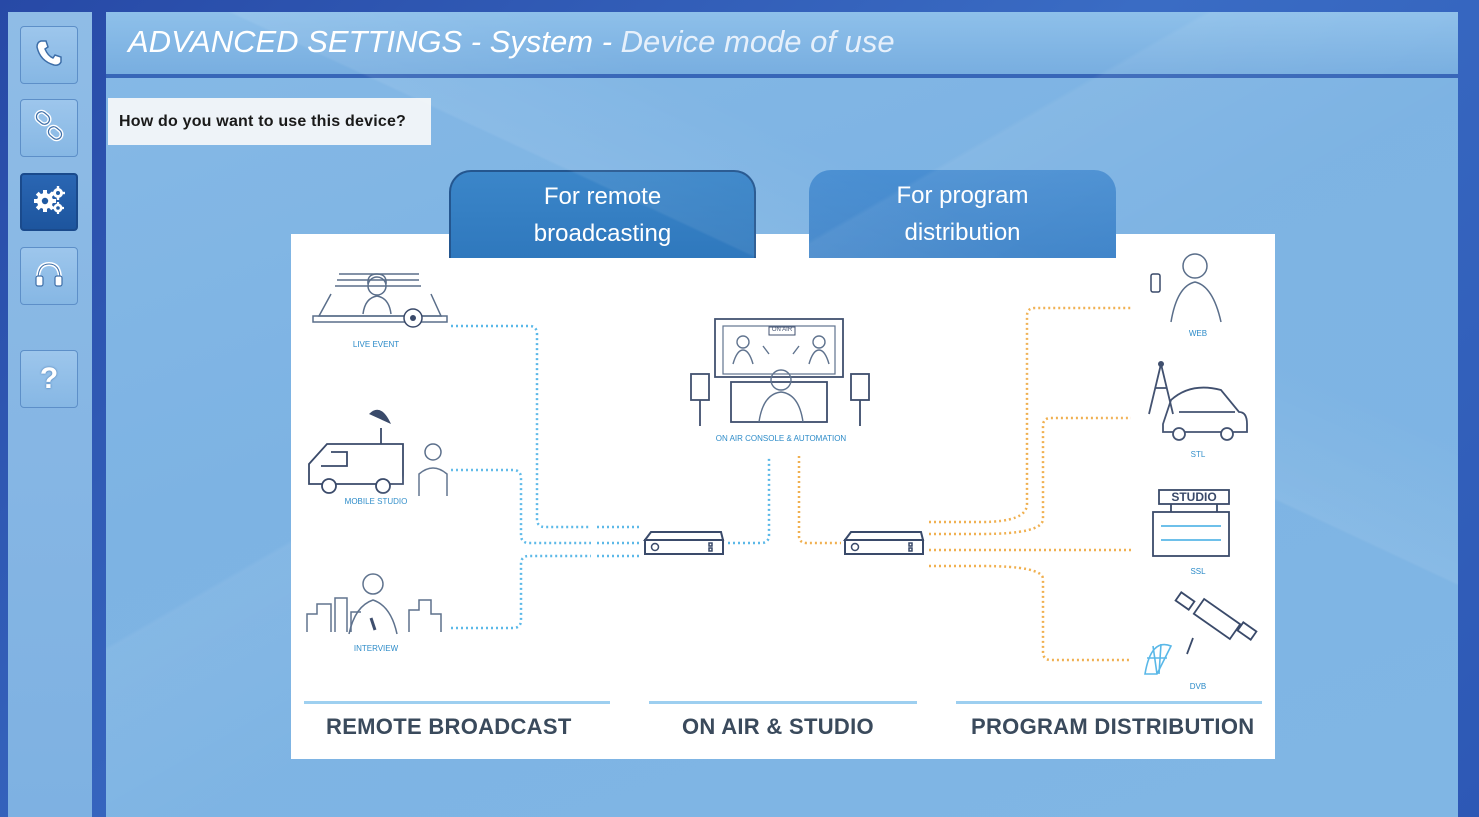 Image resolution: width=1479 pixels, height=817 pixels. Describe the element at coordinates (782, 330) in the screenshot. I see `on-air-sign: ON AIR` at that location.